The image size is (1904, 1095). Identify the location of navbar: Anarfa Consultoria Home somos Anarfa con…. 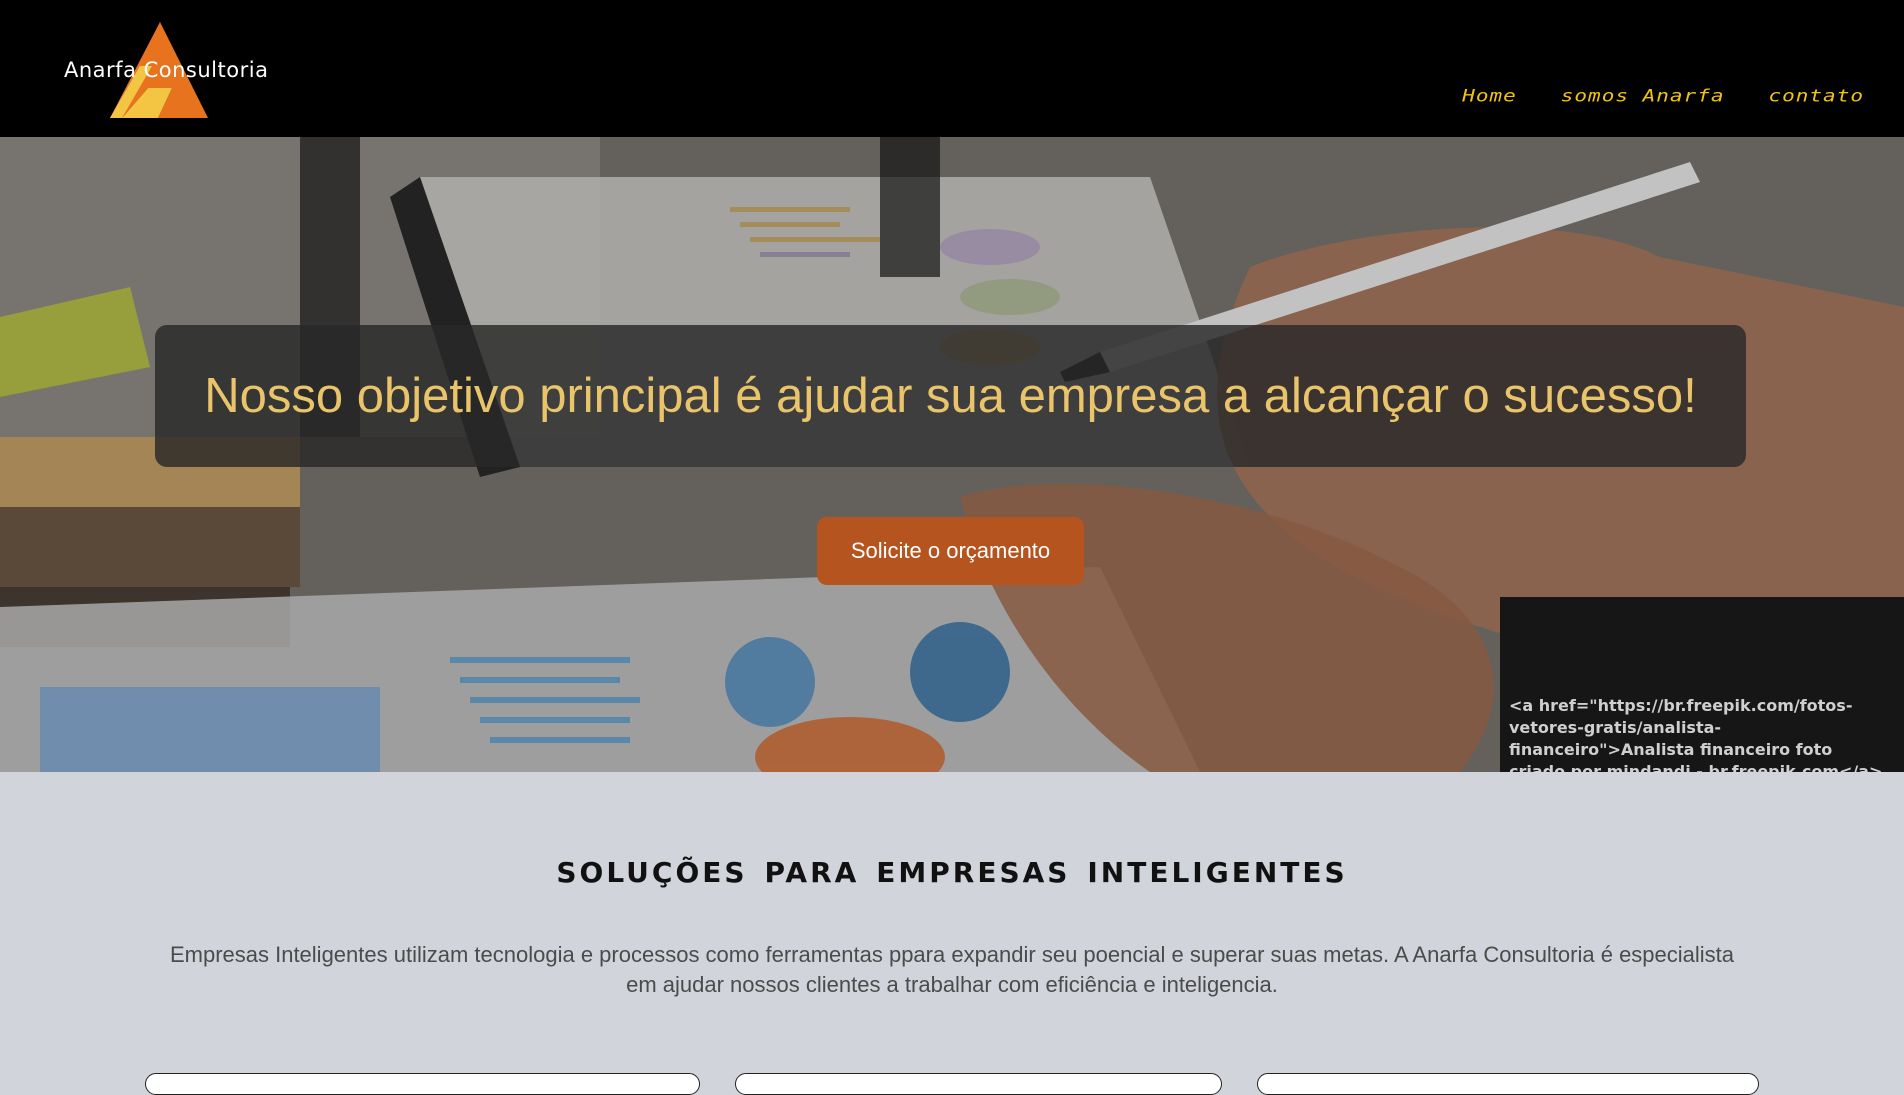
(952, 68).